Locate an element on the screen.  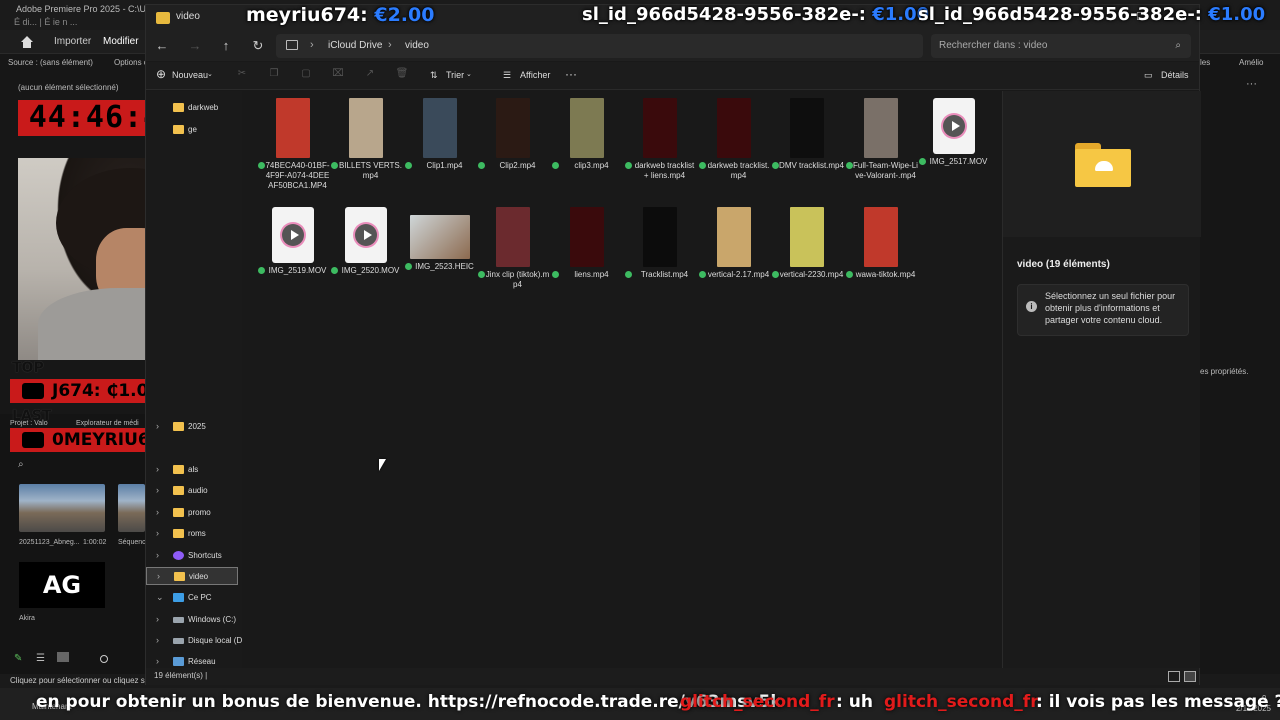
file-item: wawa-tiktok.mp4 is located at coordinates (881, 243).